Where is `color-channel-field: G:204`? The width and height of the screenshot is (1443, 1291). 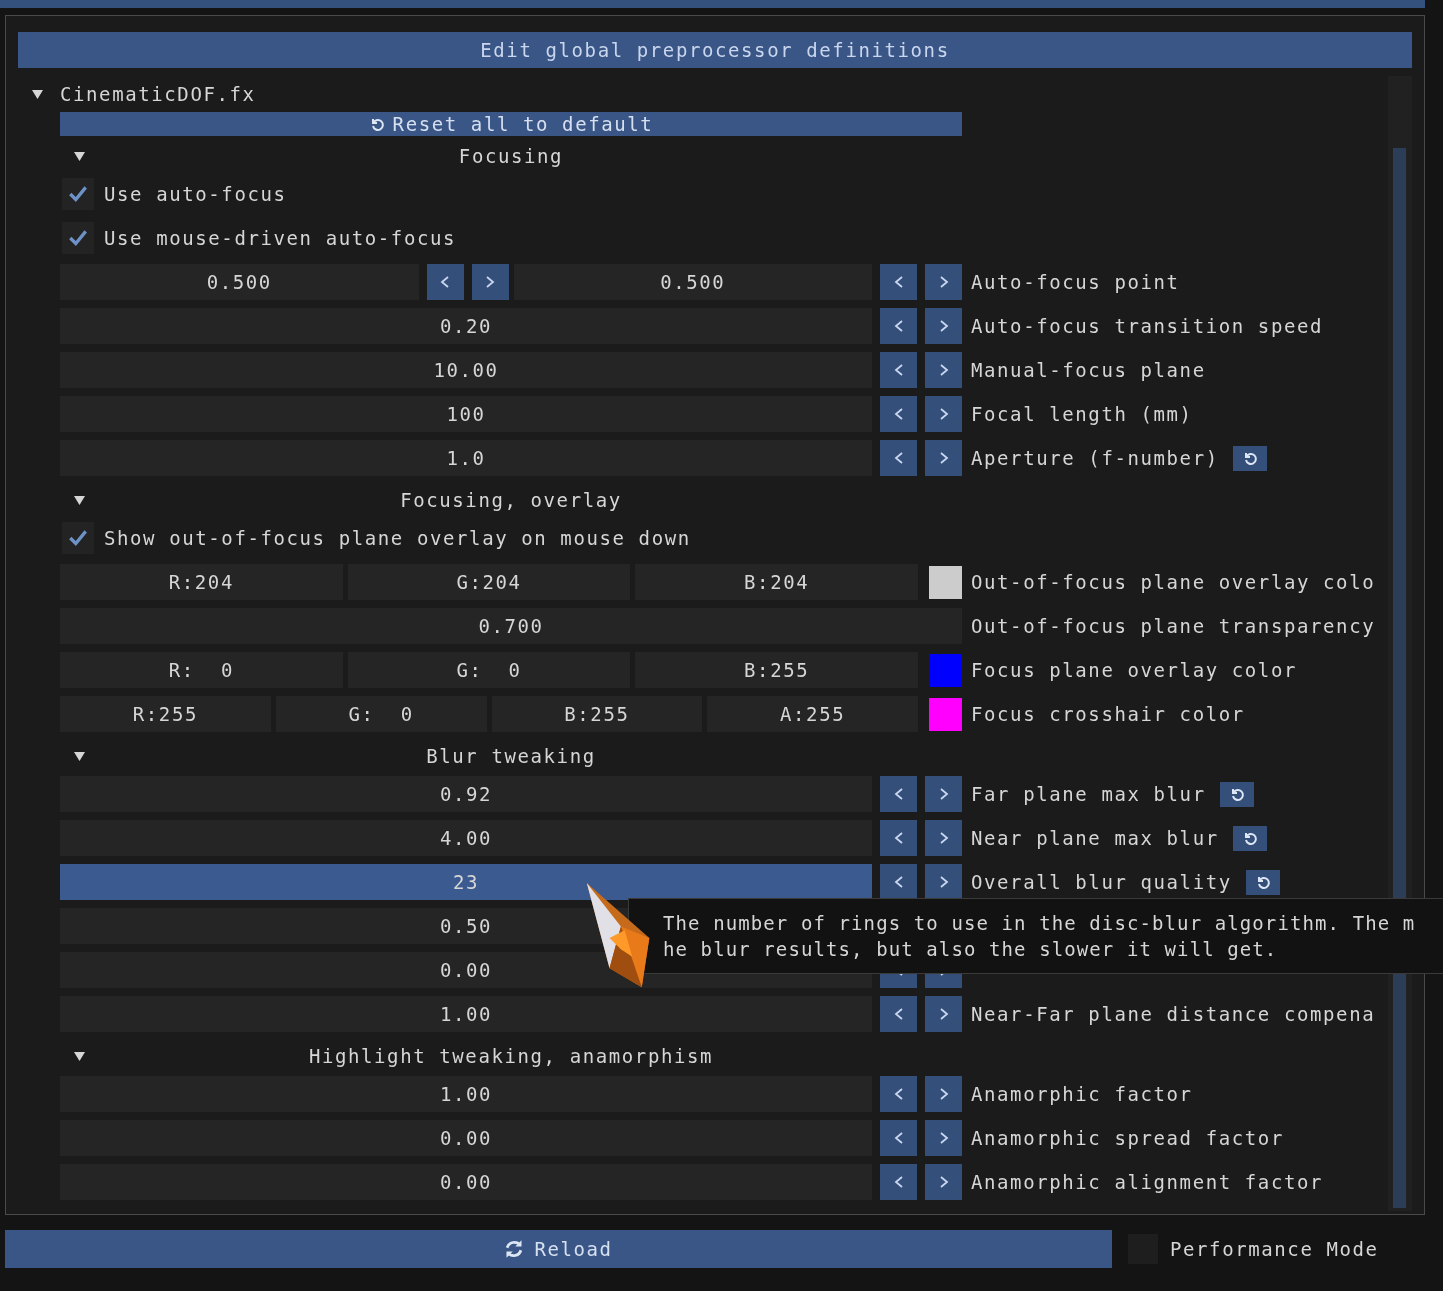 color-channel-field: G:204 is located at coordinates (489, 582).